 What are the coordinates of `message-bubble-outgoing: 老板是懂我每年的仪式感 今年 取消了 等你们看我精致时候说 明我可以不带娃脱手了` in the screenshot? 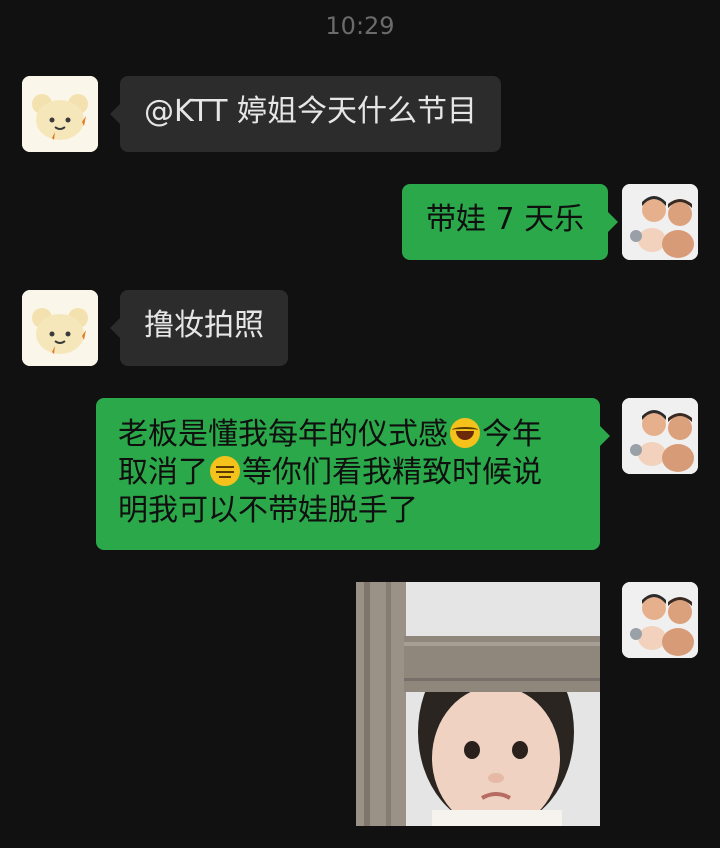 It's located at (353, 474).